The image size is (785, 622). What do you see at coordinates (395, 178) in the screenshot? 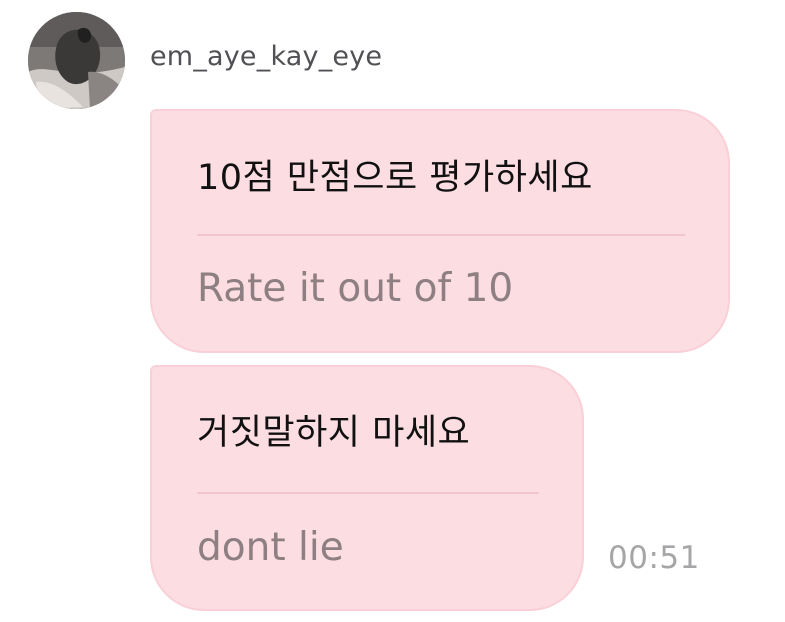
I see `message-text: 10점 만점으로 평가하세요` at bounding box center [395, 178].